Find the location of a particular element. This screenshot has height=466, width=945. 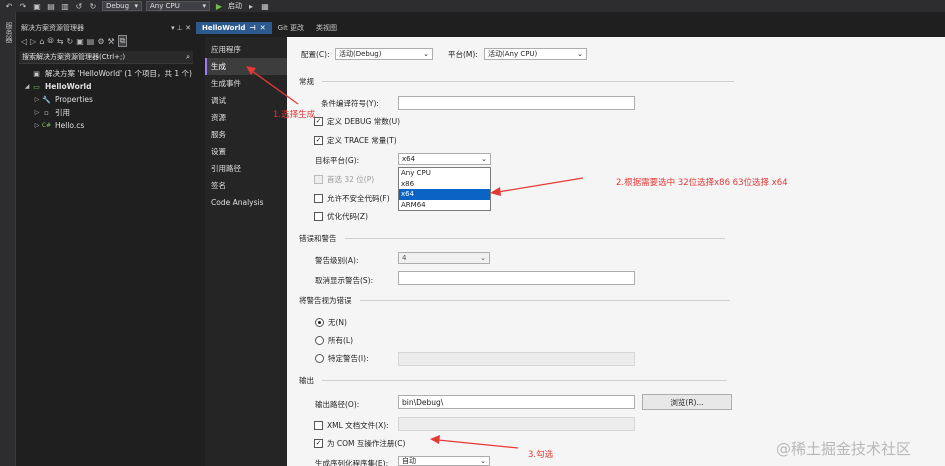

nav-item: 引用路径 is located at coordinates (246, 168).